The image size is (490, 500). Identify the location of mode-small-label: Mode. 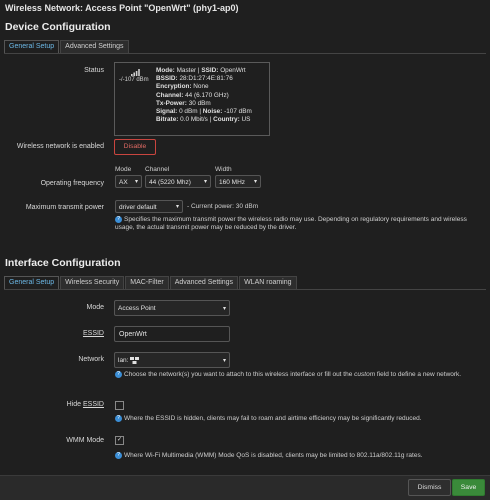
(123, 169).